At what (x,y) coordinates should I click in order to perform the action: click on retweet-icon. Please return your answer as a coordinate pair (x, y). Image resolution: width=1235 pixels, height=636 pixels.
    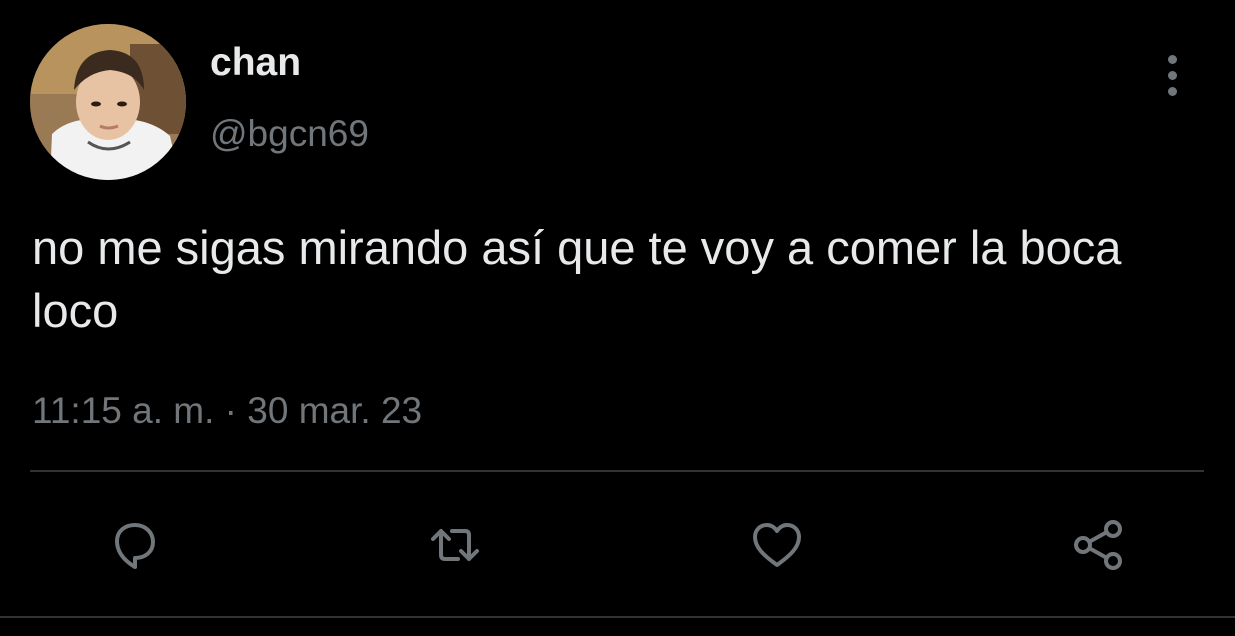
    Looking at the image, I should click on (455, 545).